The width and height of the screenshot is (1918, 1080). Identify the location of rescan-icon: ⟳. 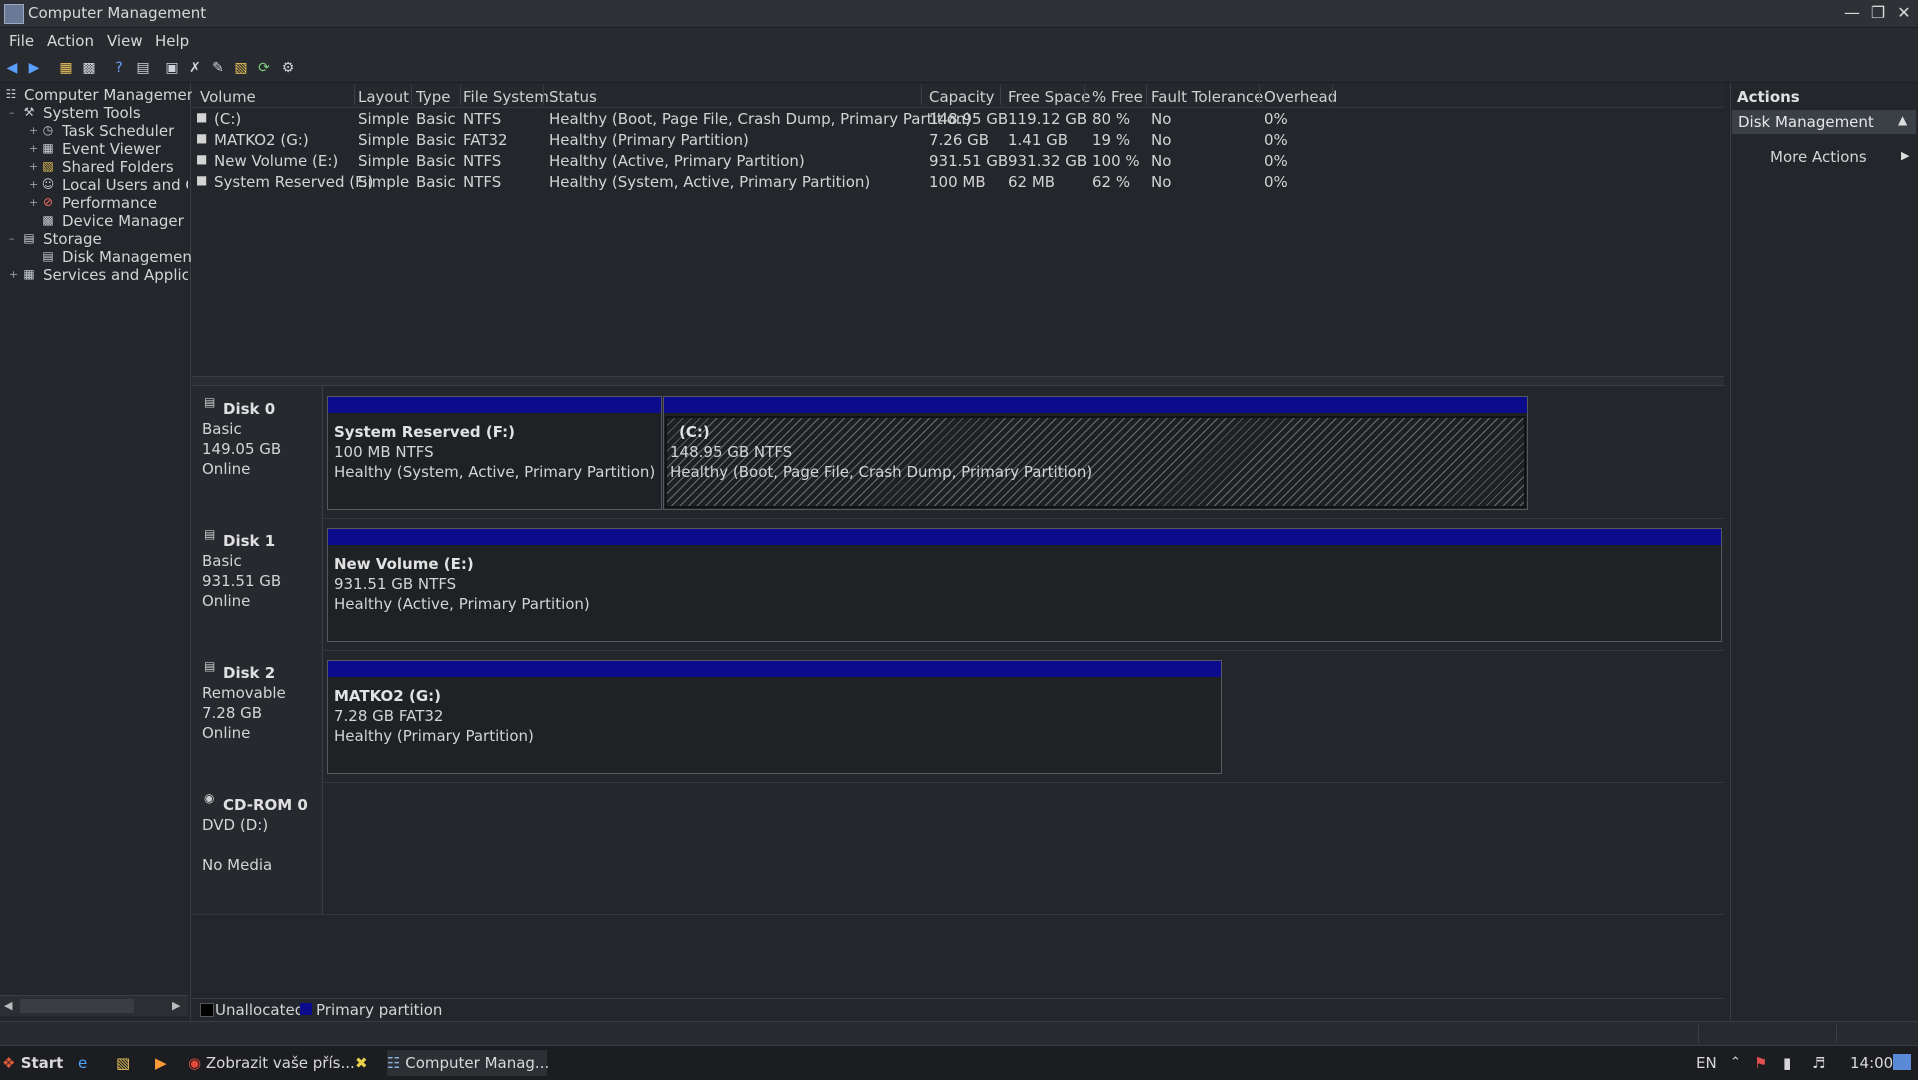
(264, 68).